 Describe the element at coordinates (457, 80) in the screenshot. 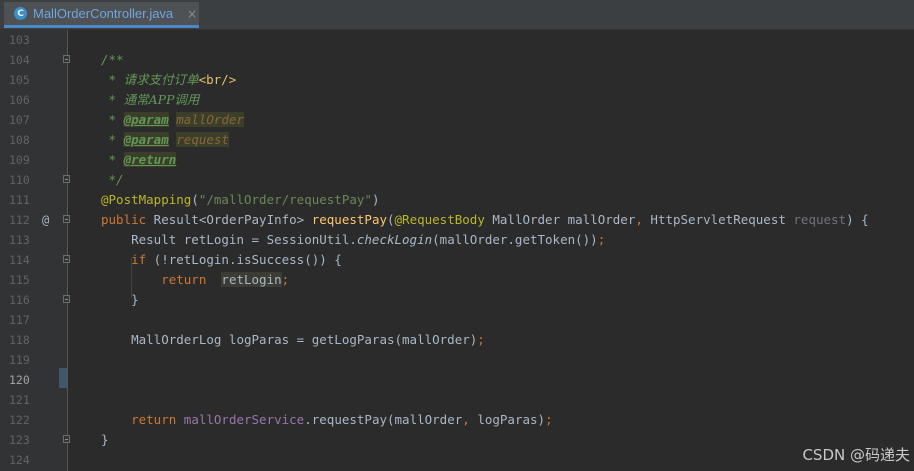

I see `code-line: 105 * 请求支付订单<br/>` at that location.